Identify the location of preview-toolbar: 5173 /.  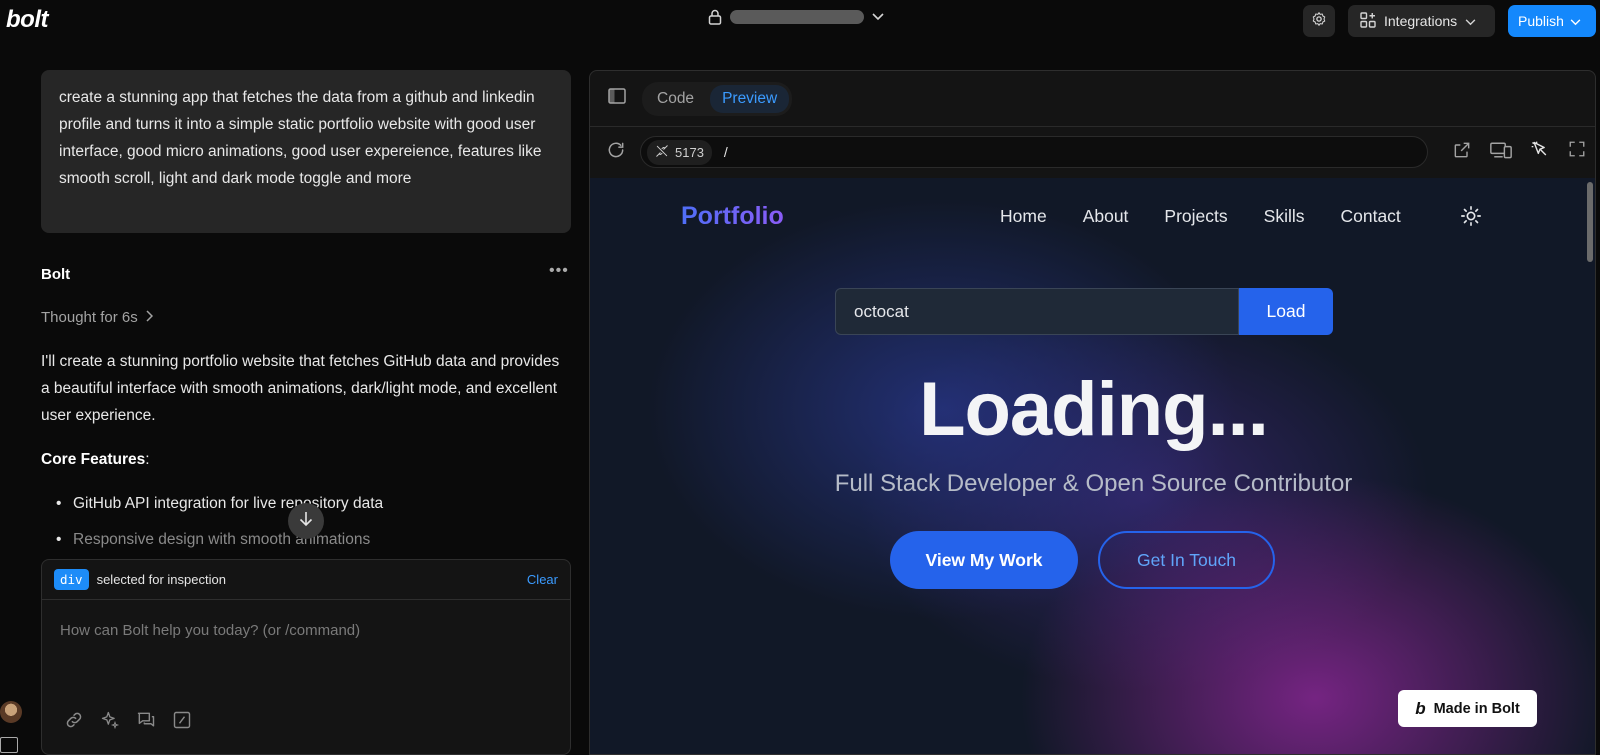
(1092, 152).